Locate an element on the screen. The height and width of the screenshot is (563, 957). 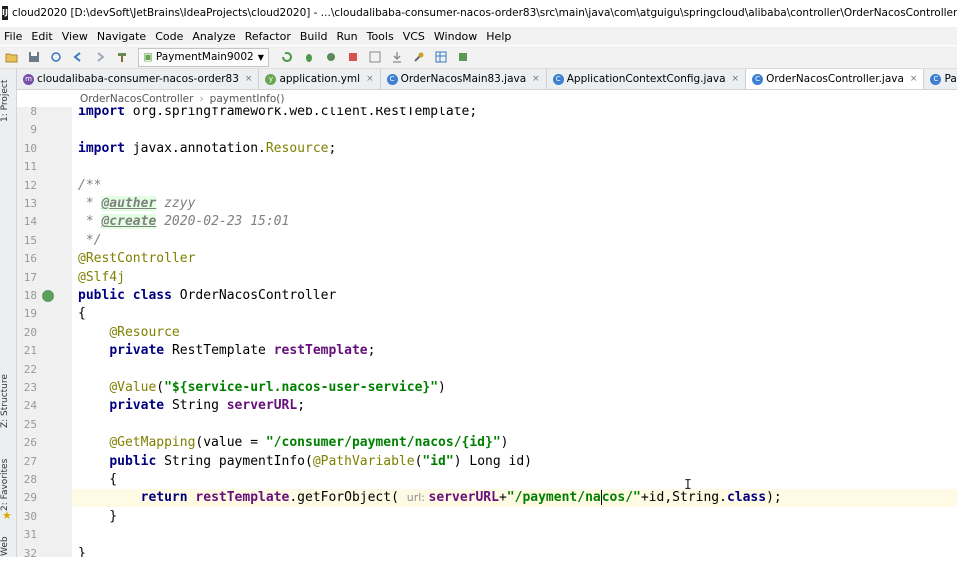
code-token: "/payment/na is located at coordinates (553, 498).